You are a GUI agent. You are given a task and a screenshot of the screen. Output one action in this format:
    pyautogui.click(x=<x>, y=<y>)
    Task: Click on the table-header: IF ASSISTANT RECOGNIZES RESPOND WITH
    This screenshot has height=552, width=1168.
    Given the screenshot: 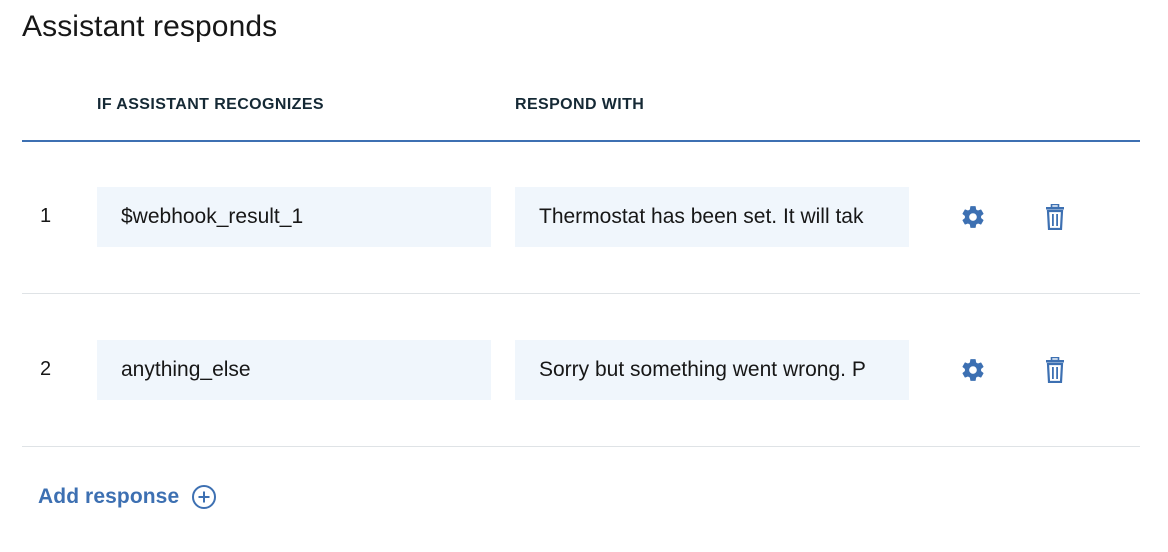 What is the action you would take?
    pyautogui.click(x=581, y=106)
    